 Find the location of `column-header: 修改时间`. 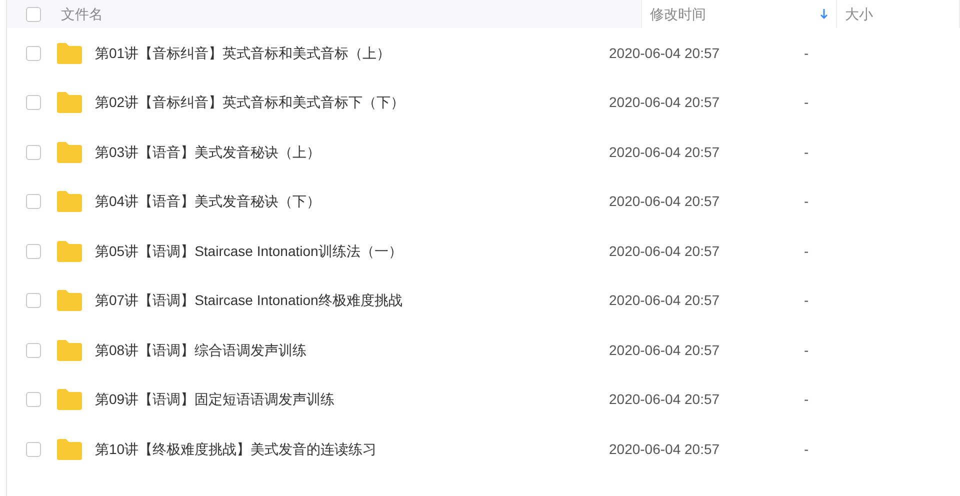

column-header: 修改时间 is located at coordinates (738, 14).